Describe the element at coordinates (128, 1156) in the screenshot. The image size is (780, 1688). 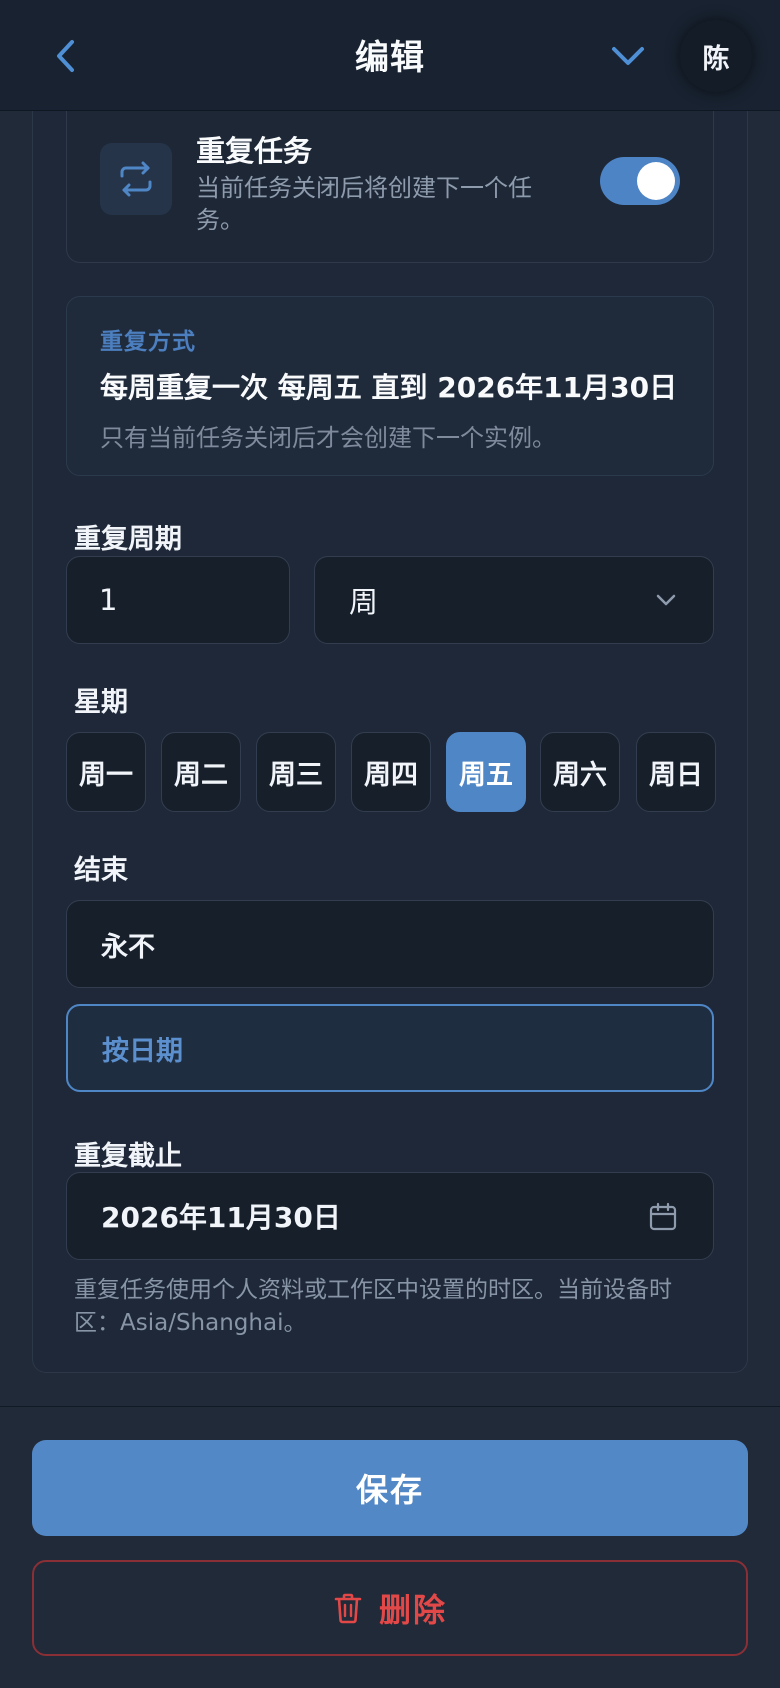
I see `until-label: 重复截止` at that location.